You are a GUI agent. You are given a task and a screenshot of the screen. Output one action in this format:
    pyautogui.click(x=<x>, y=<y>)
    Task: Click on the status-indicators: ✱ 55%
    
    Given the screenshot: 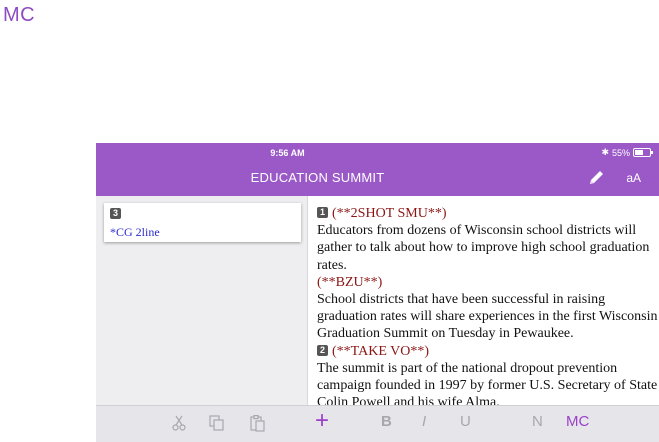 What is the action you would take?
    pyautogui.click(x=627, y=152)
    